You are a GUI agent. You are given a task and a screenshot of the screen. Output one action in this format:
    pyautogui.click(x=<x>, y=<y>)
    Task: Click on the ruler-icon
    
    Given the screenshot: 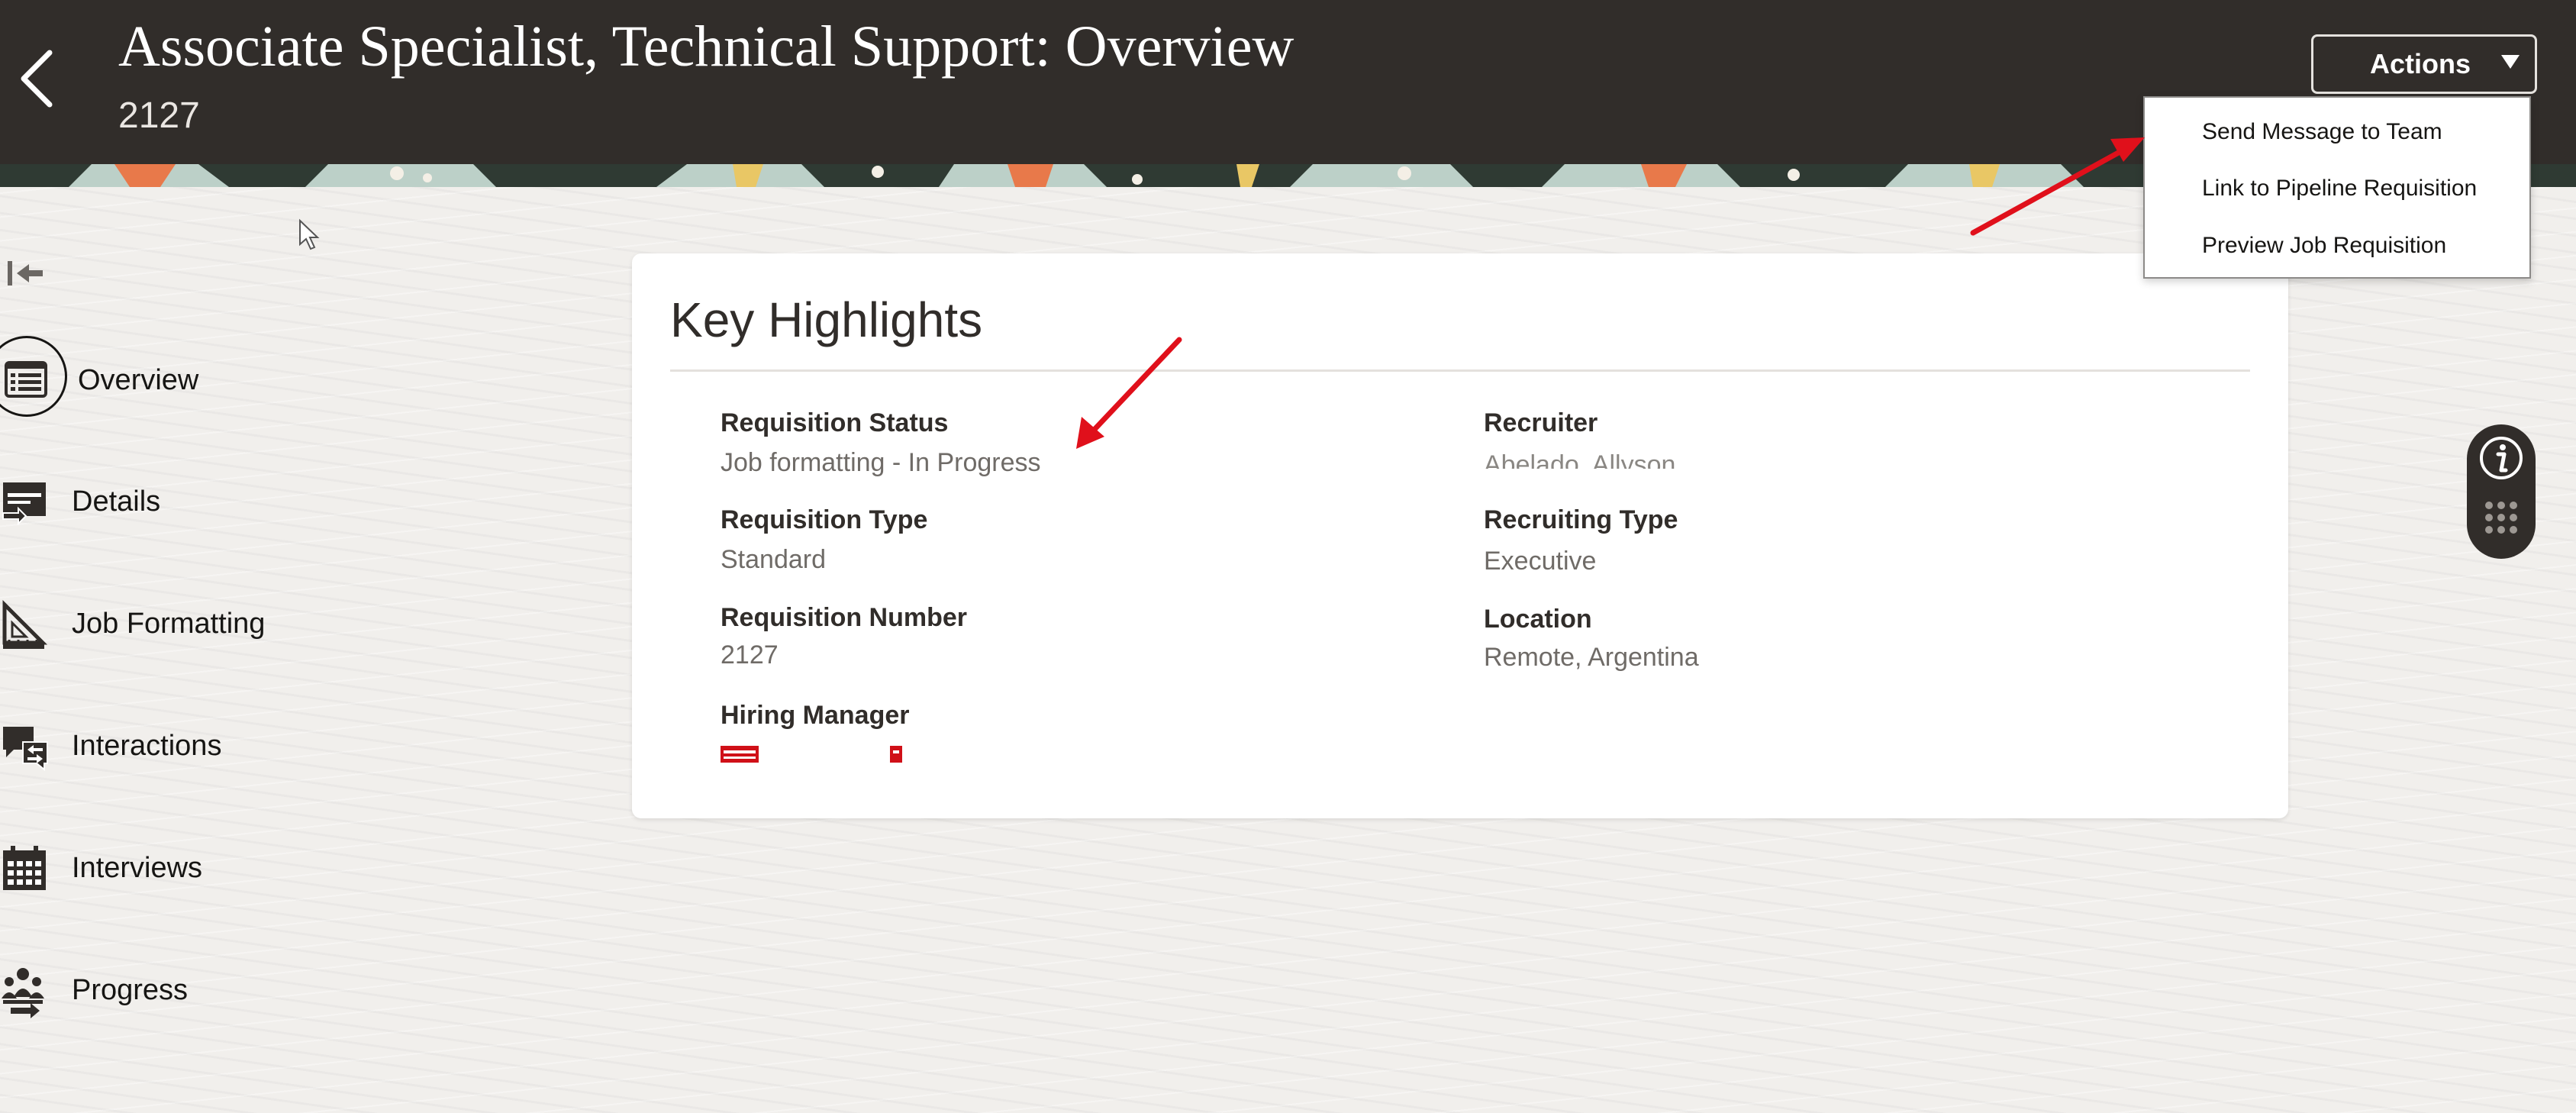 What is the action you would take?
    pyautogui.click(x=25, y=624)
    